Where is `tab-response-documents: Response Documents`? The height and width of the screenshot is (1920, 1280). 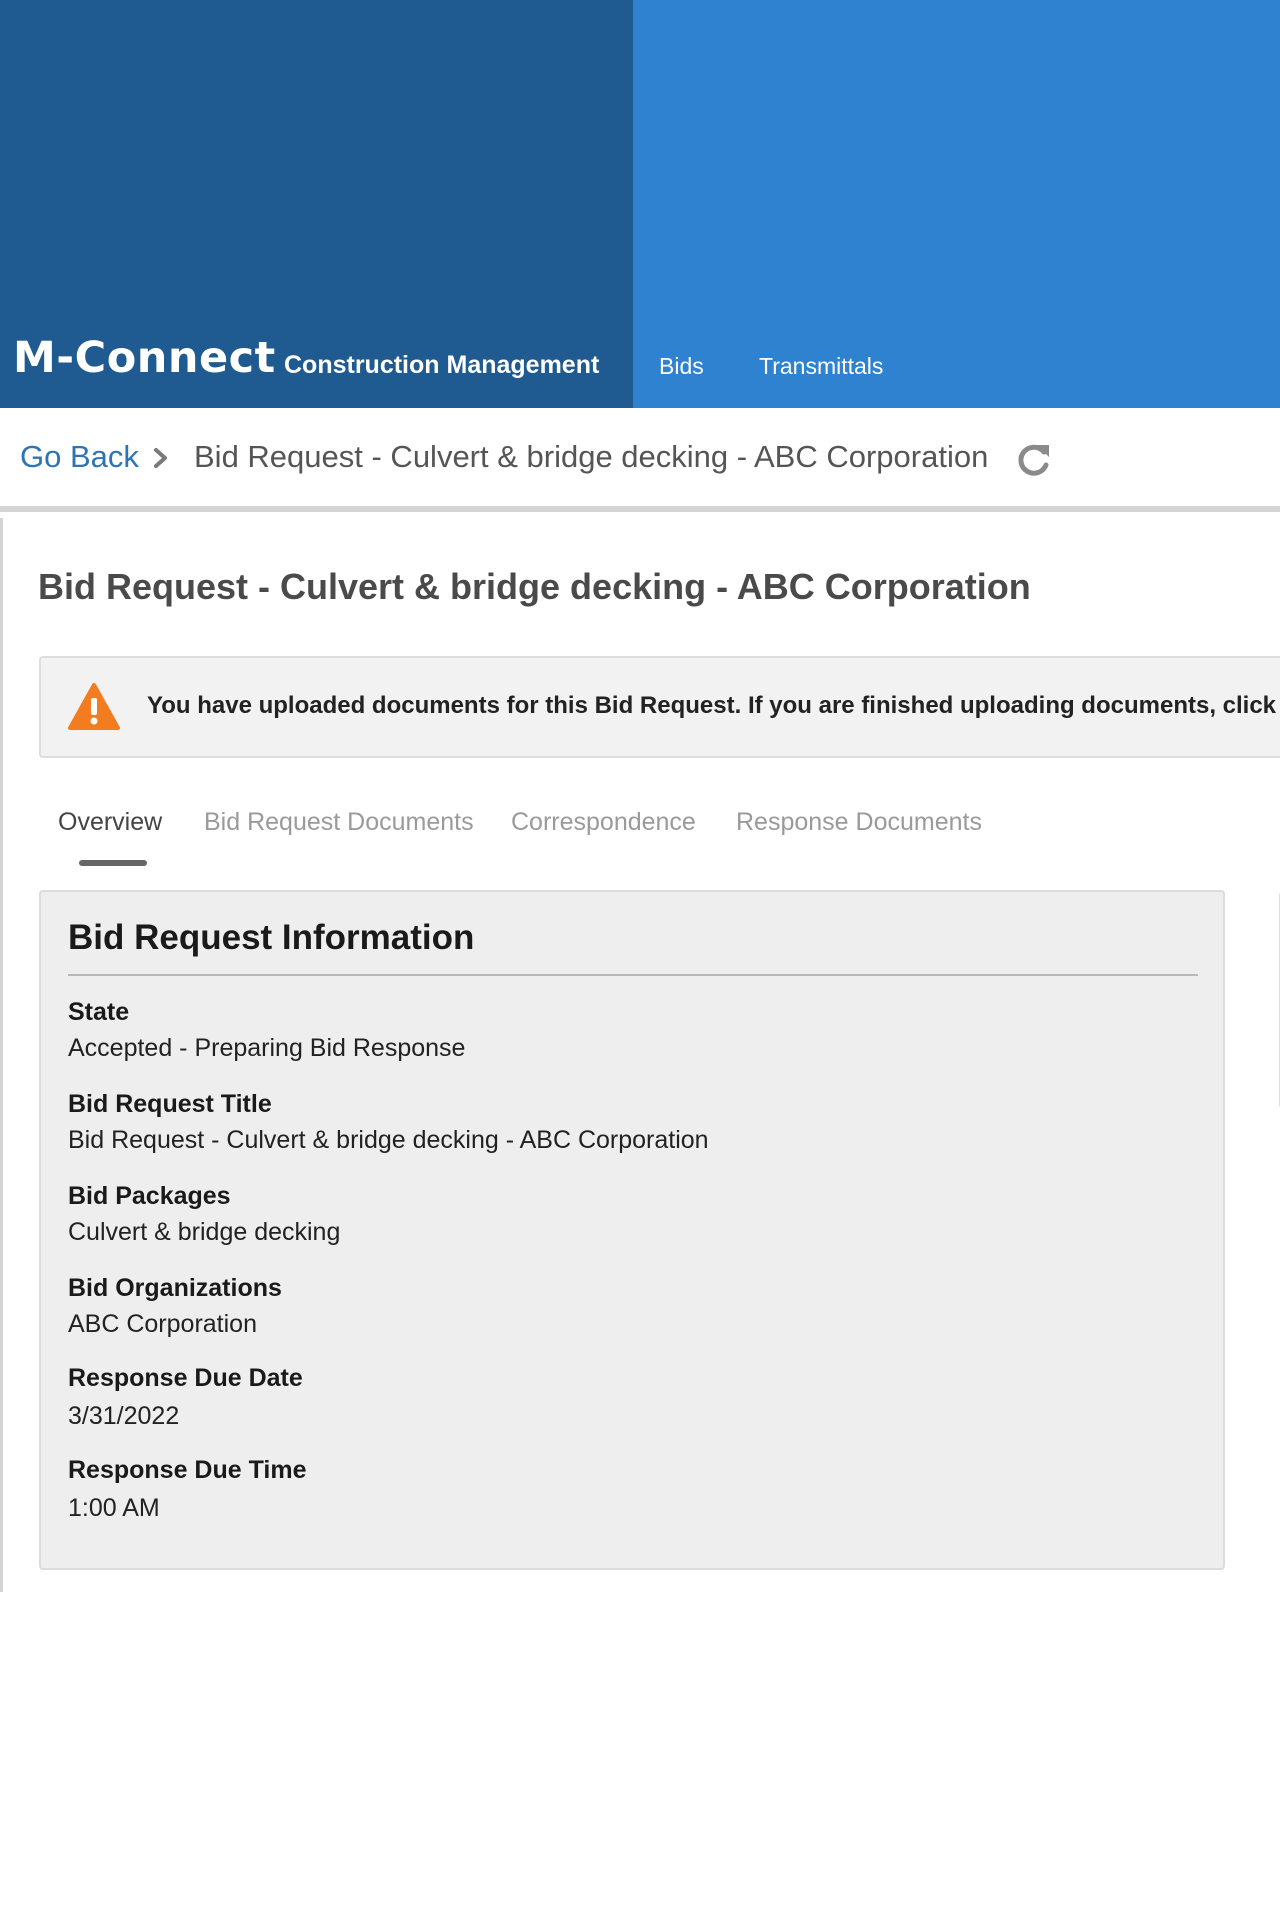 tab-response-documents: Response Documents is located at coordinates (859, 822).